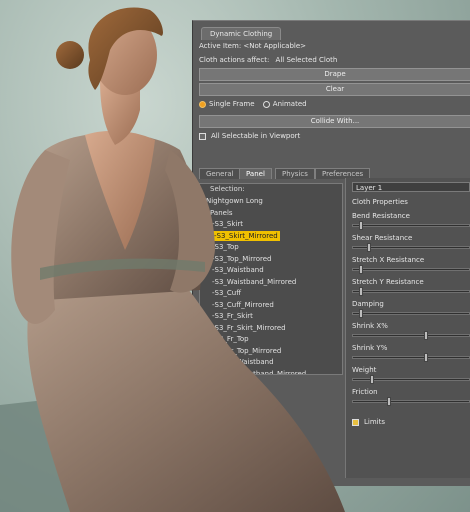  Describe the element at coordinates (368, 304) in the screenshot. I see `property-label: Damping` at that location.